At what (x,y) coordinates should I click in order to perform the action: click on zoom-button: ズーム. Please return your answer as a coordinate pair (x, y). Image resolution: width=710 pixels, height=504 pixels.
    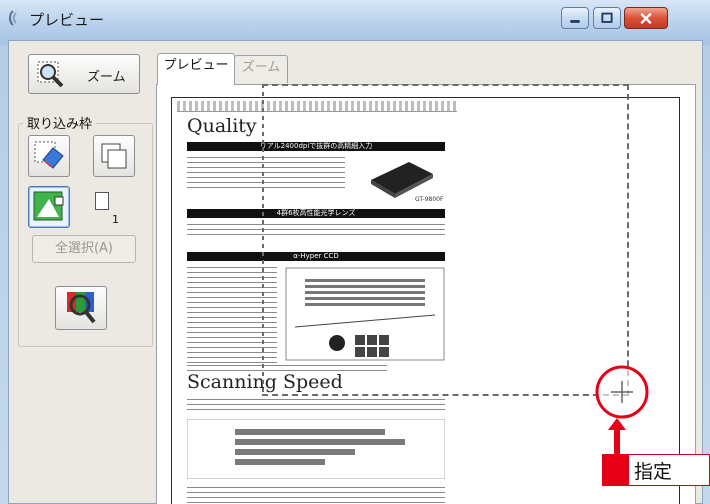
    Looking at the image, I should click on (84, 74).